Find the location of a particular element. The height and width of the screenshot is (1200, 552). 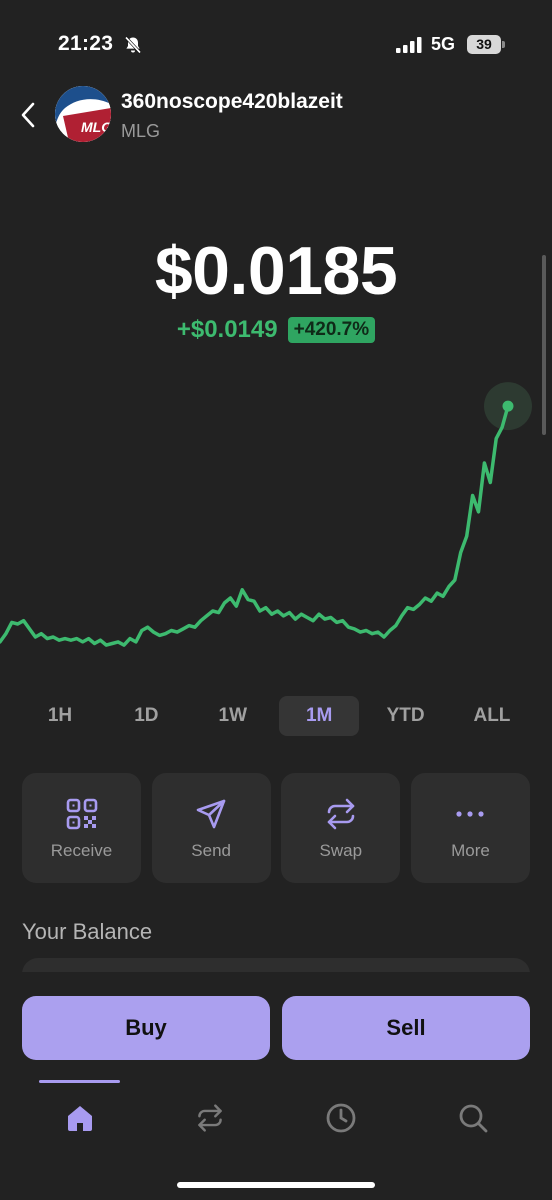

timeframe-1w: 1W is located at coordinates (233, 716).